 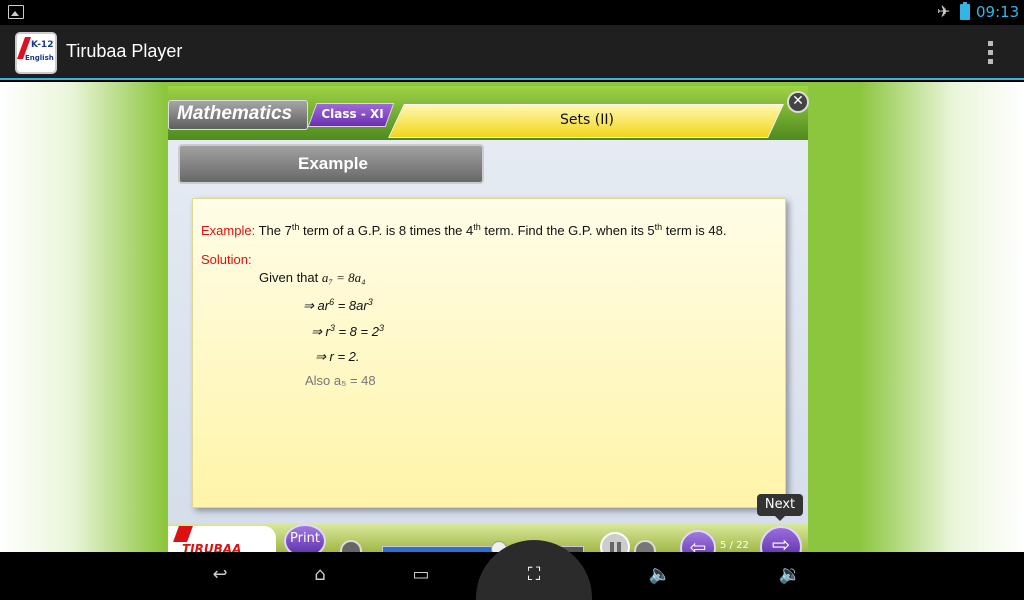 I want to click on solution-step-5: Also a₅ = 48, so click(x=340, y=380).